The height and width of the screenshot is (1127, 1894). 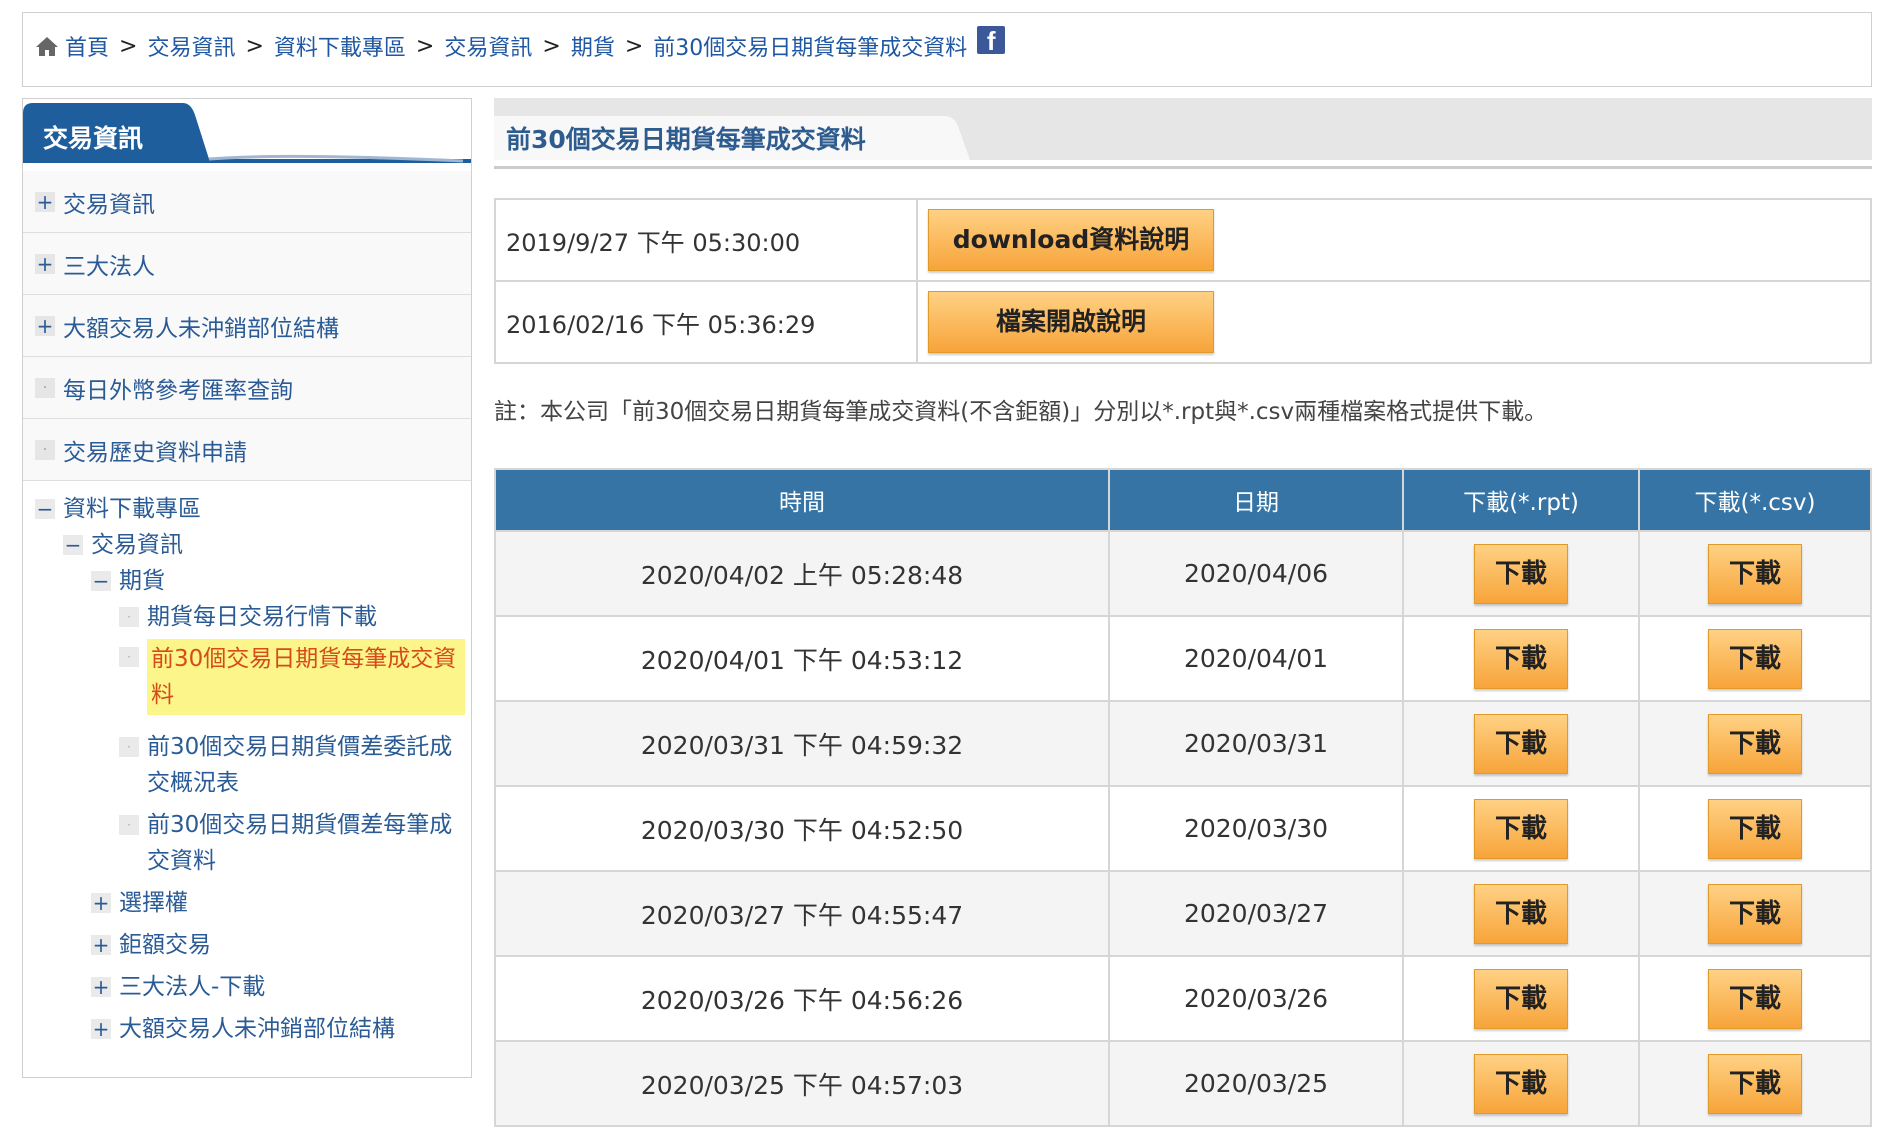 What do you see at coordinates (810, 46) in the screenshot?
I see `breadcrumb-current: 前30個交易日期貨每筆成交資料` at bounding box center [810, 46].